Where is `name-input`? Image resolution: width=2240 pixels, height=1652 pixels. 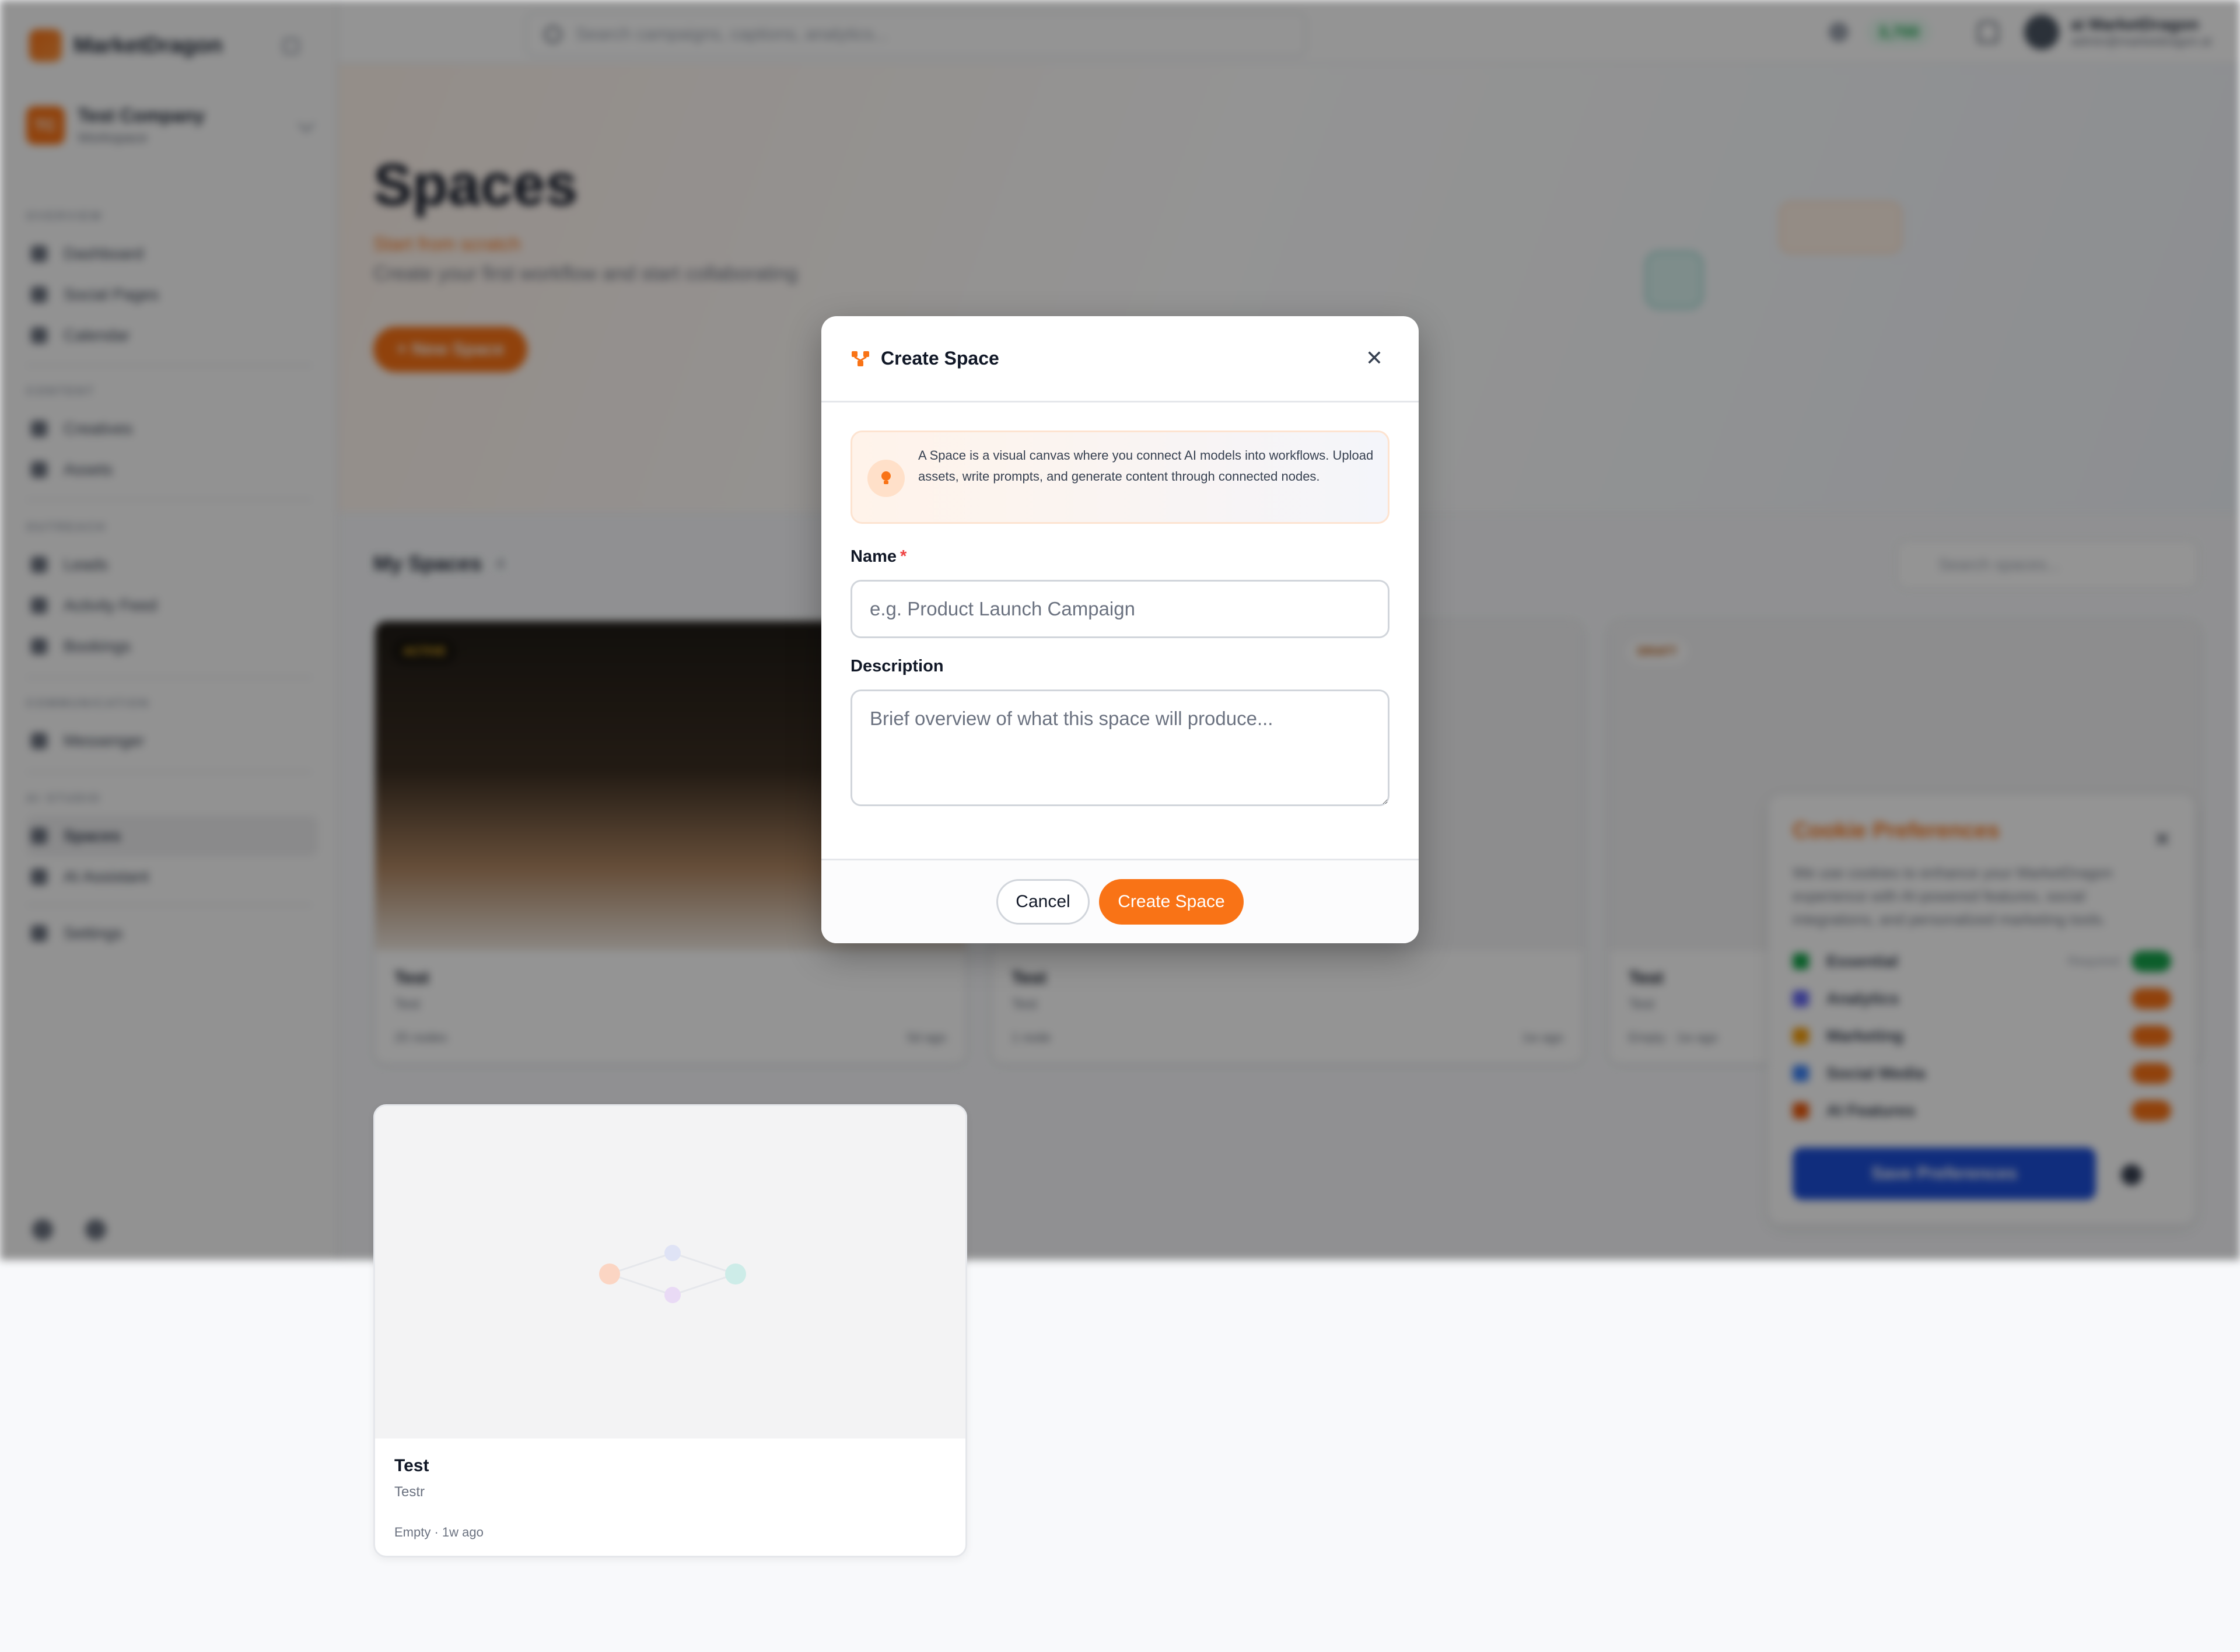 name-input is located at coordinates (1120, 609).